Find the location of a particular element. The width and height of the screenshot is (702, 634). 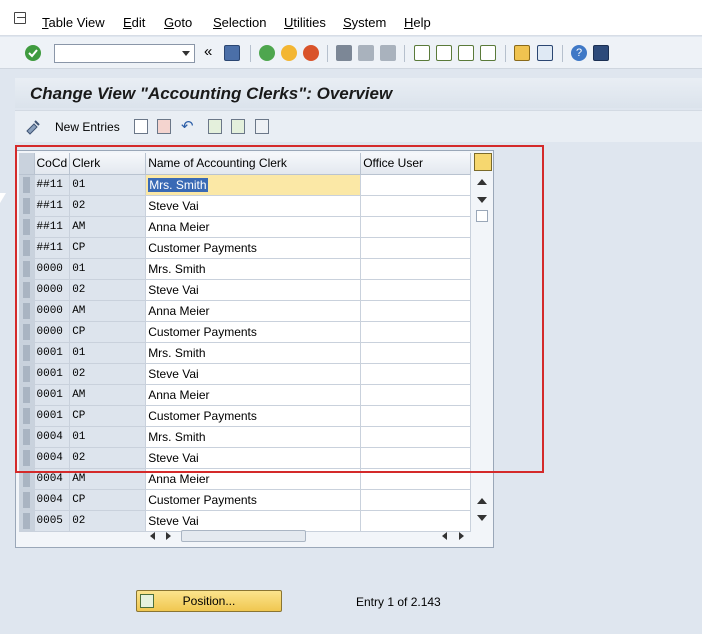

enter-icon is located at coordinates (33, 53).